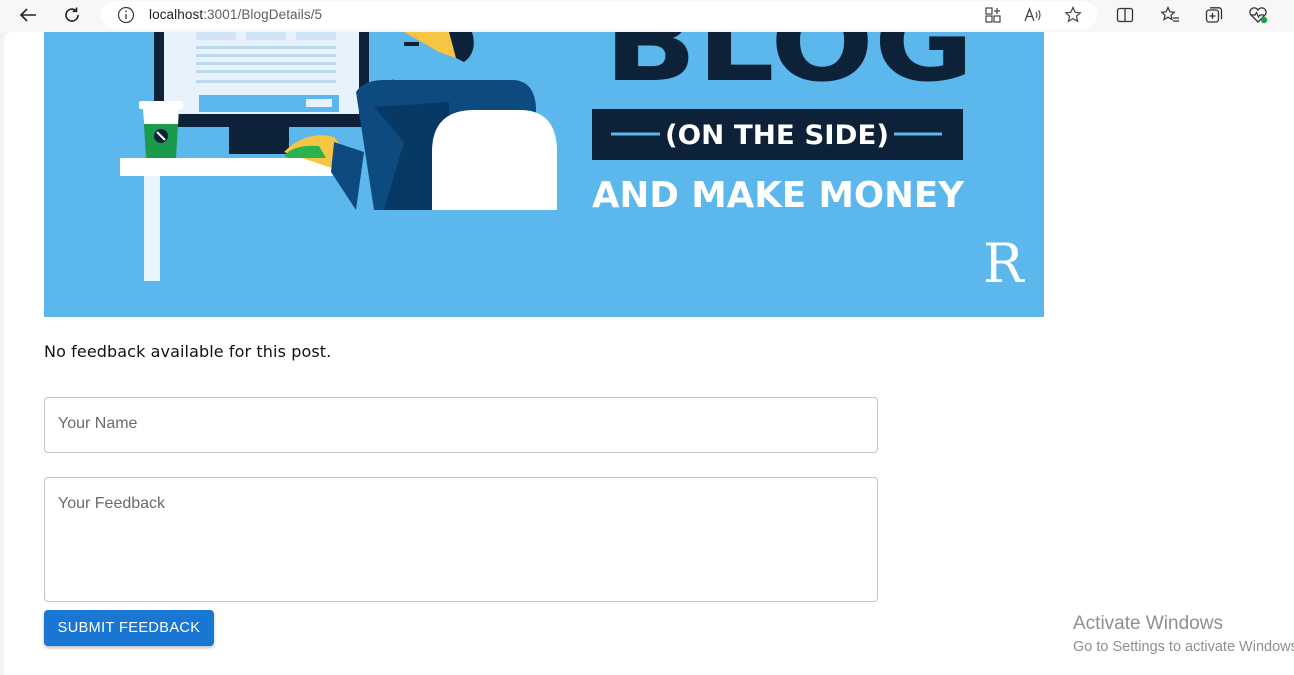 The image size is (1294, 675). Describe the element at coordinates (1148, 623) in the screenshot. I see `watermark-title: Activate Windows` at that location.